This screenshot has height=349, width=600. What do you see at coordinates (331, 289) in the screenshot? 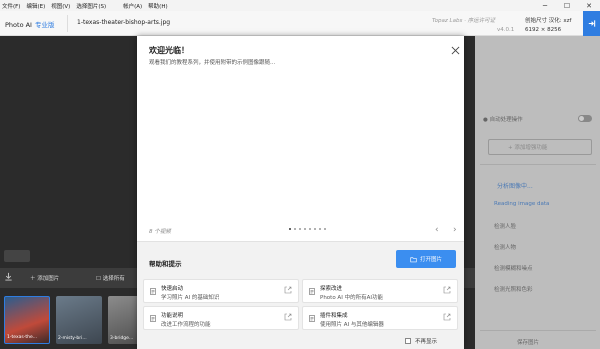
I see `card-title: 探索改进` at bounding box center [331, 289].